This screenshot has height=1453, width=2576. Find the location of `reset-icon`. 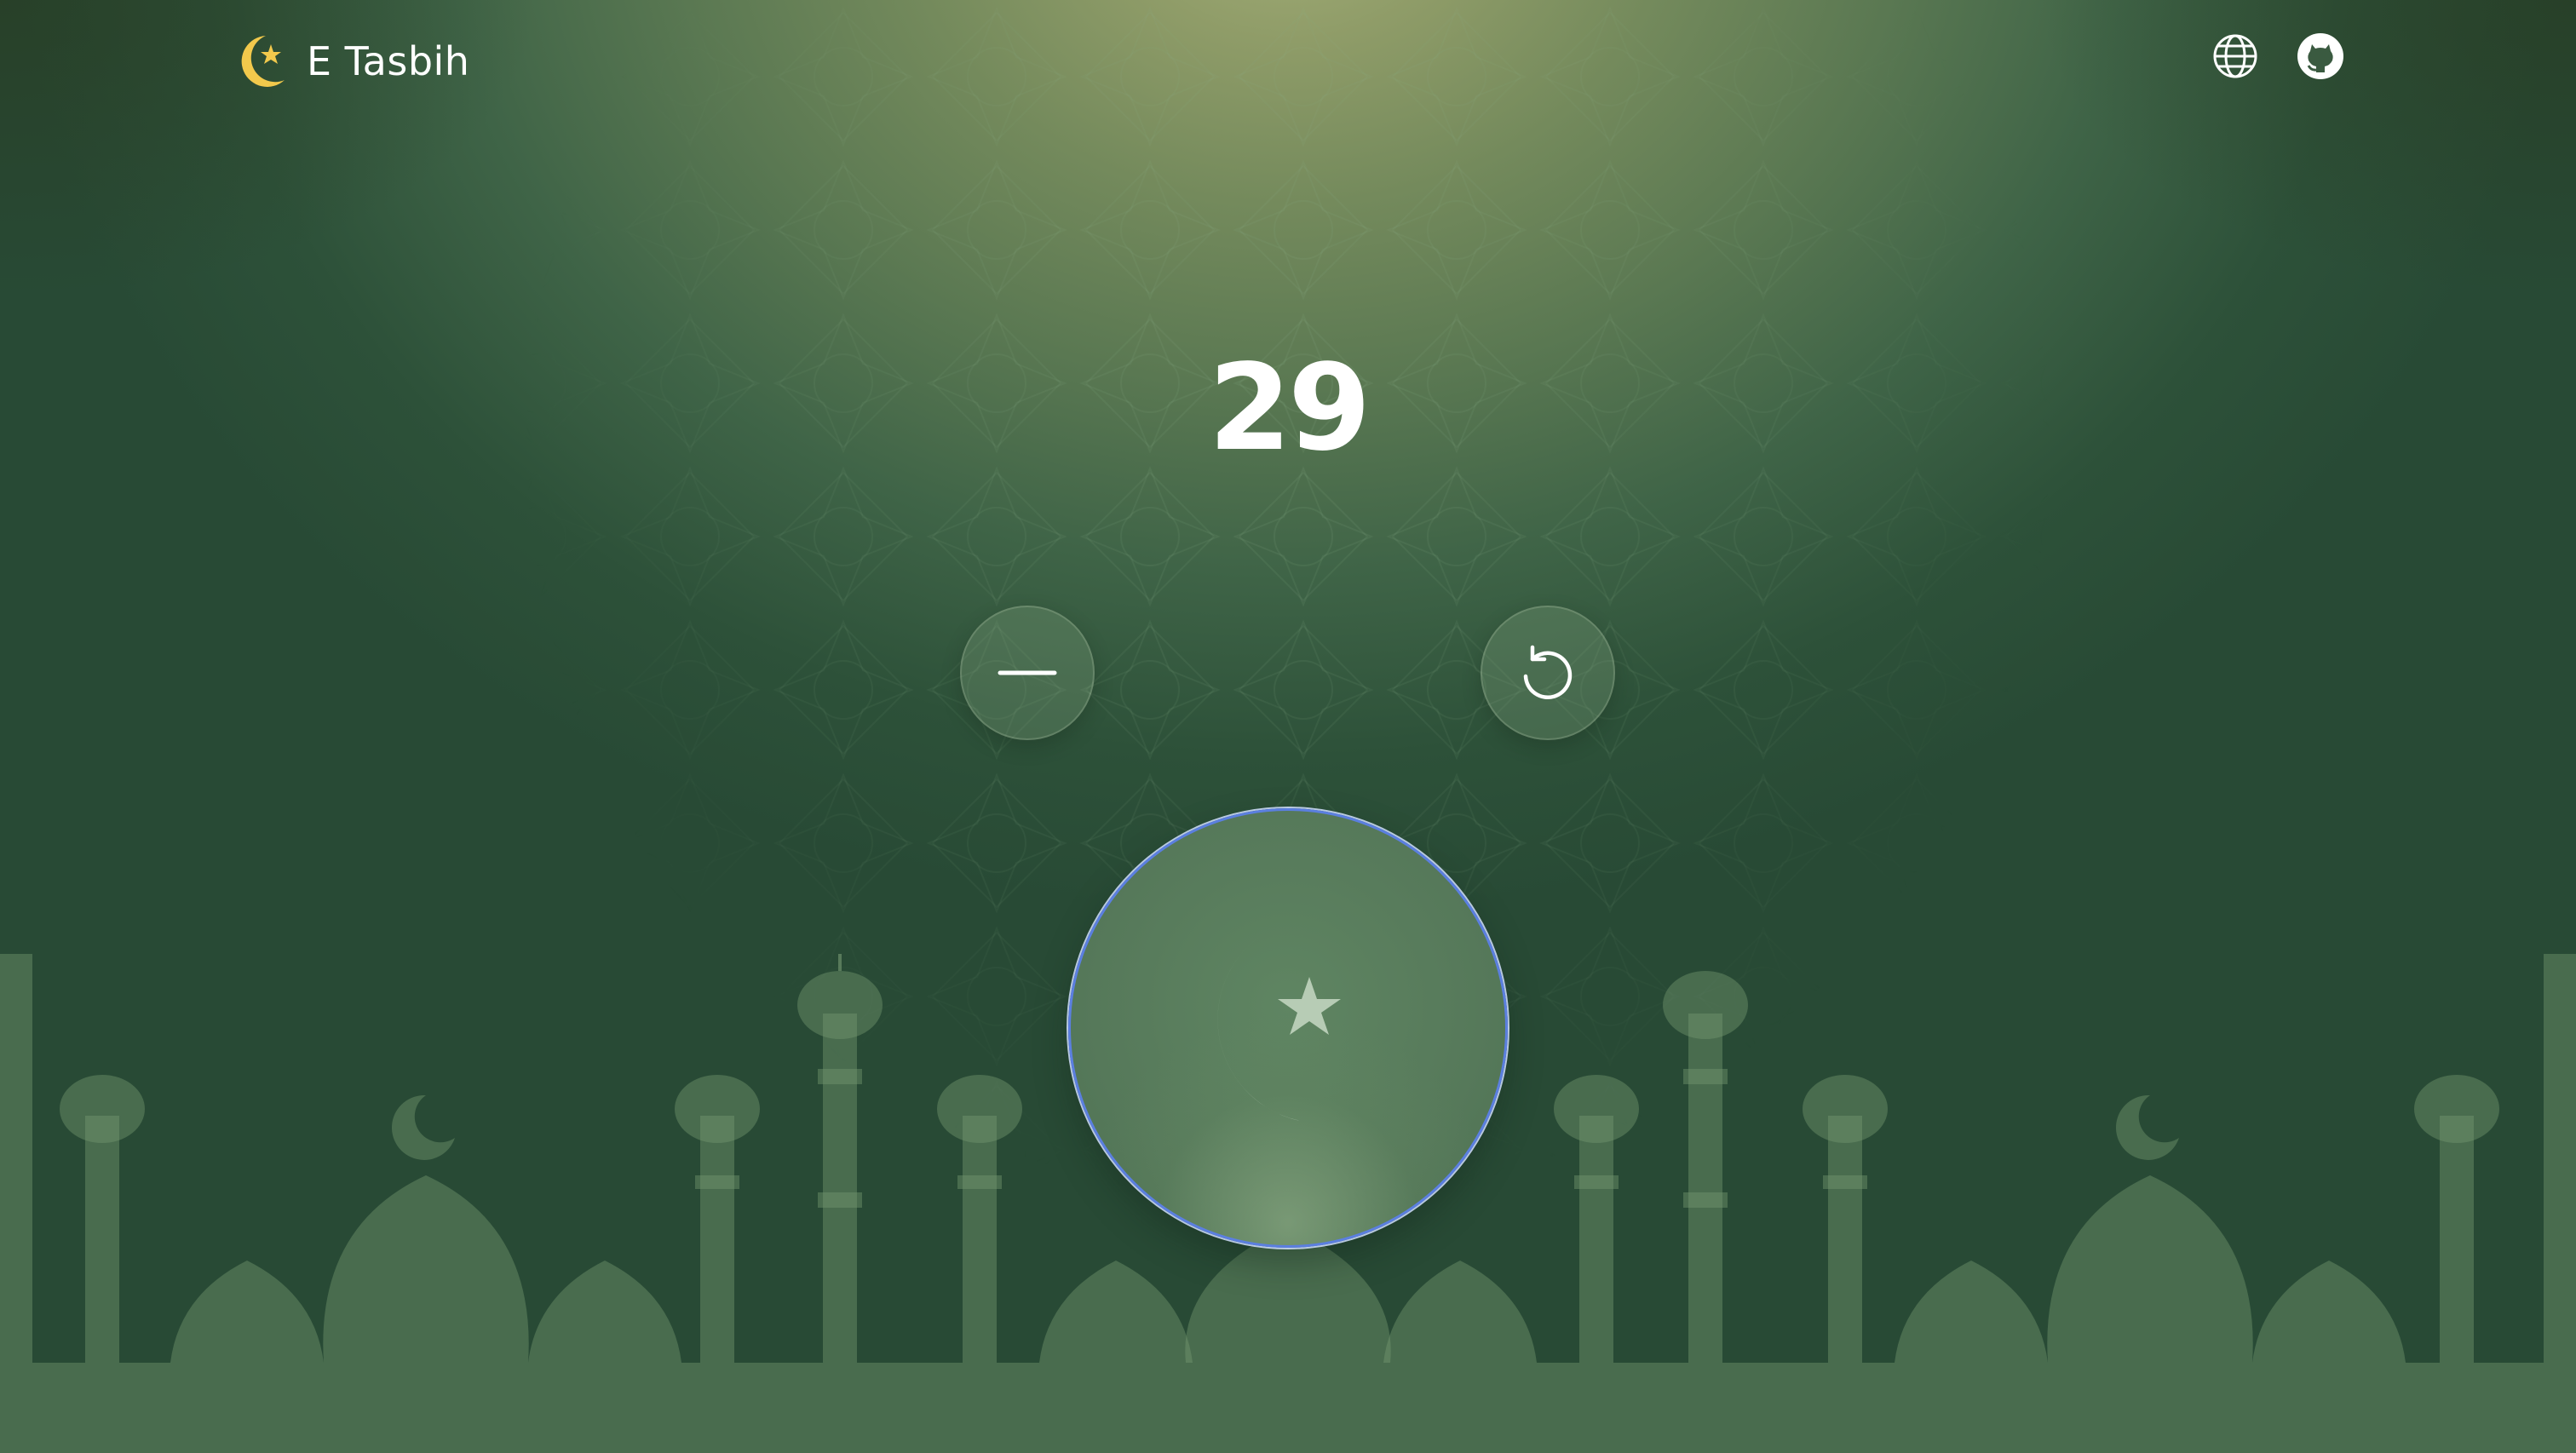

reset-icon is located at coordinates (1548, 672).